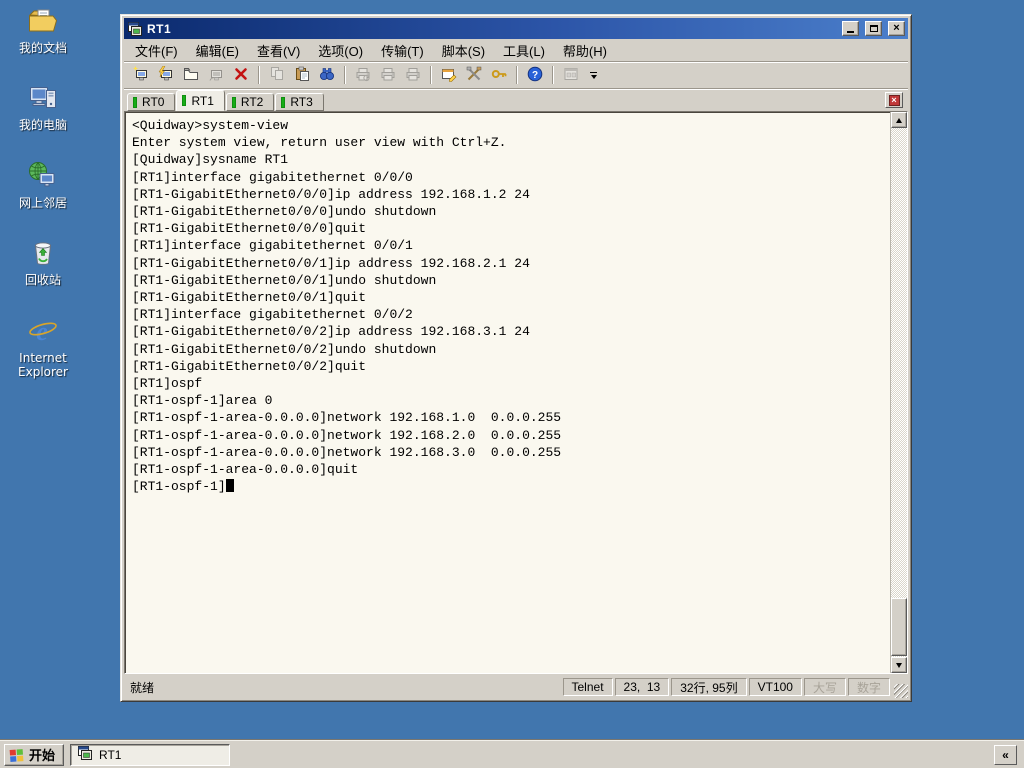 This screenshot has width=1024, height=768. Describe the element at coordinates (43, 176) in the screenshot. I see `network-places-icon` at that location.